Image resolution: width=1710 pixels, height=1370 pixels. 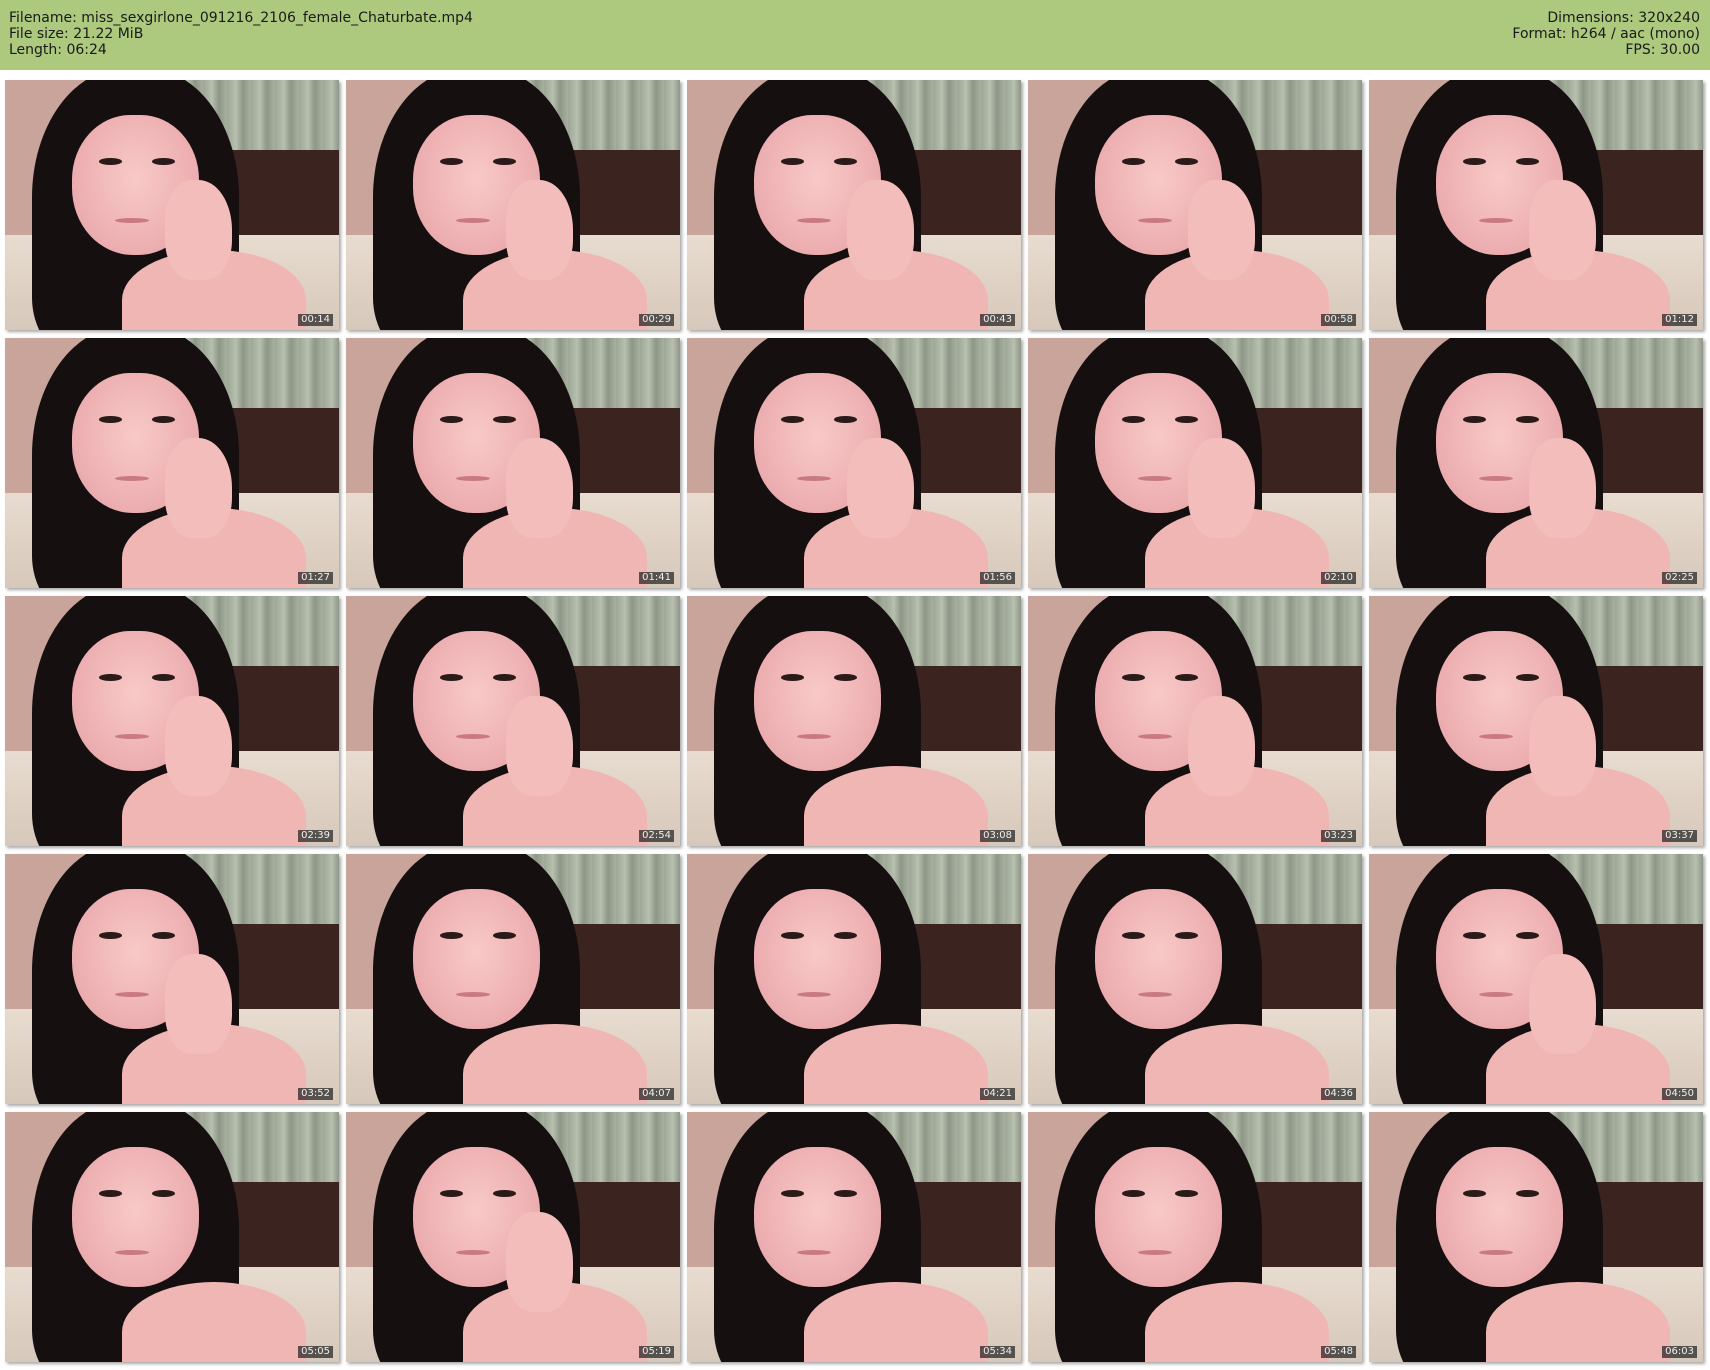 I want to click on video-thumbnail: 05:19, so click(x=513, y=1237).